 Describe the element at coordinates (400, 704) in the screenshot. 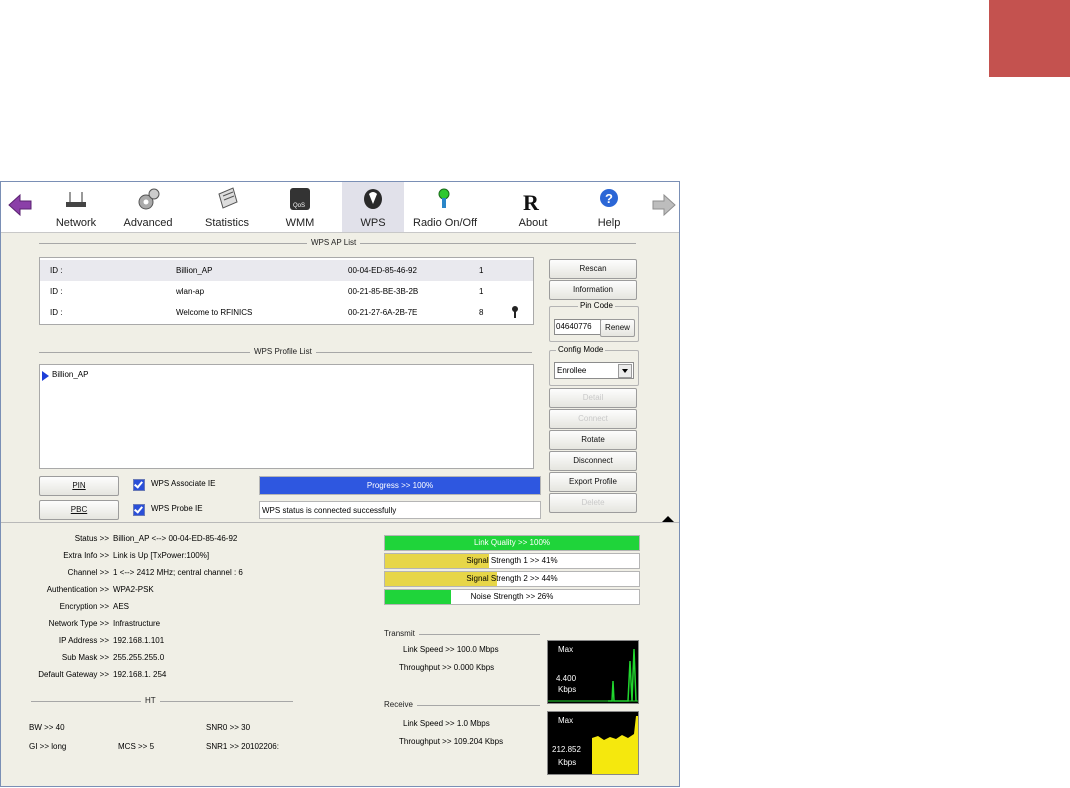

I see `receive-title: Receive` at that location.